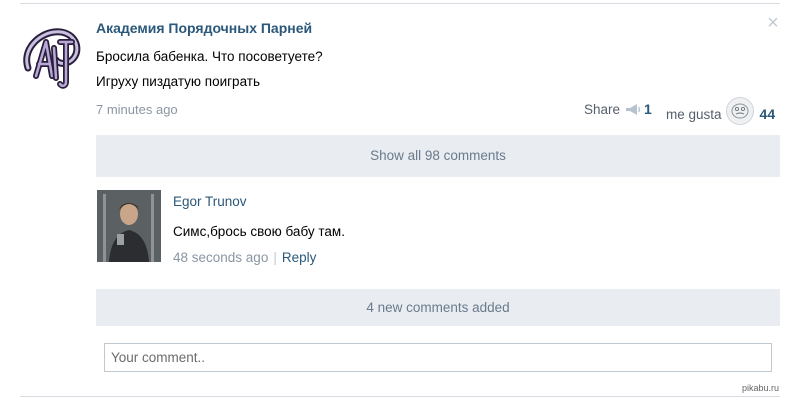 The width and height of the screenshot is (800, 400). I want to click on group-avatar, so click(52, 55).